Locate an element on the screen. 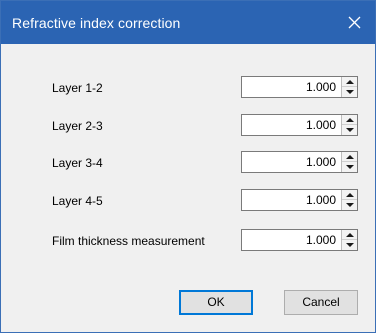  spinbox-value-film-thickness: 1.000 is located at coordinates (291, 240).